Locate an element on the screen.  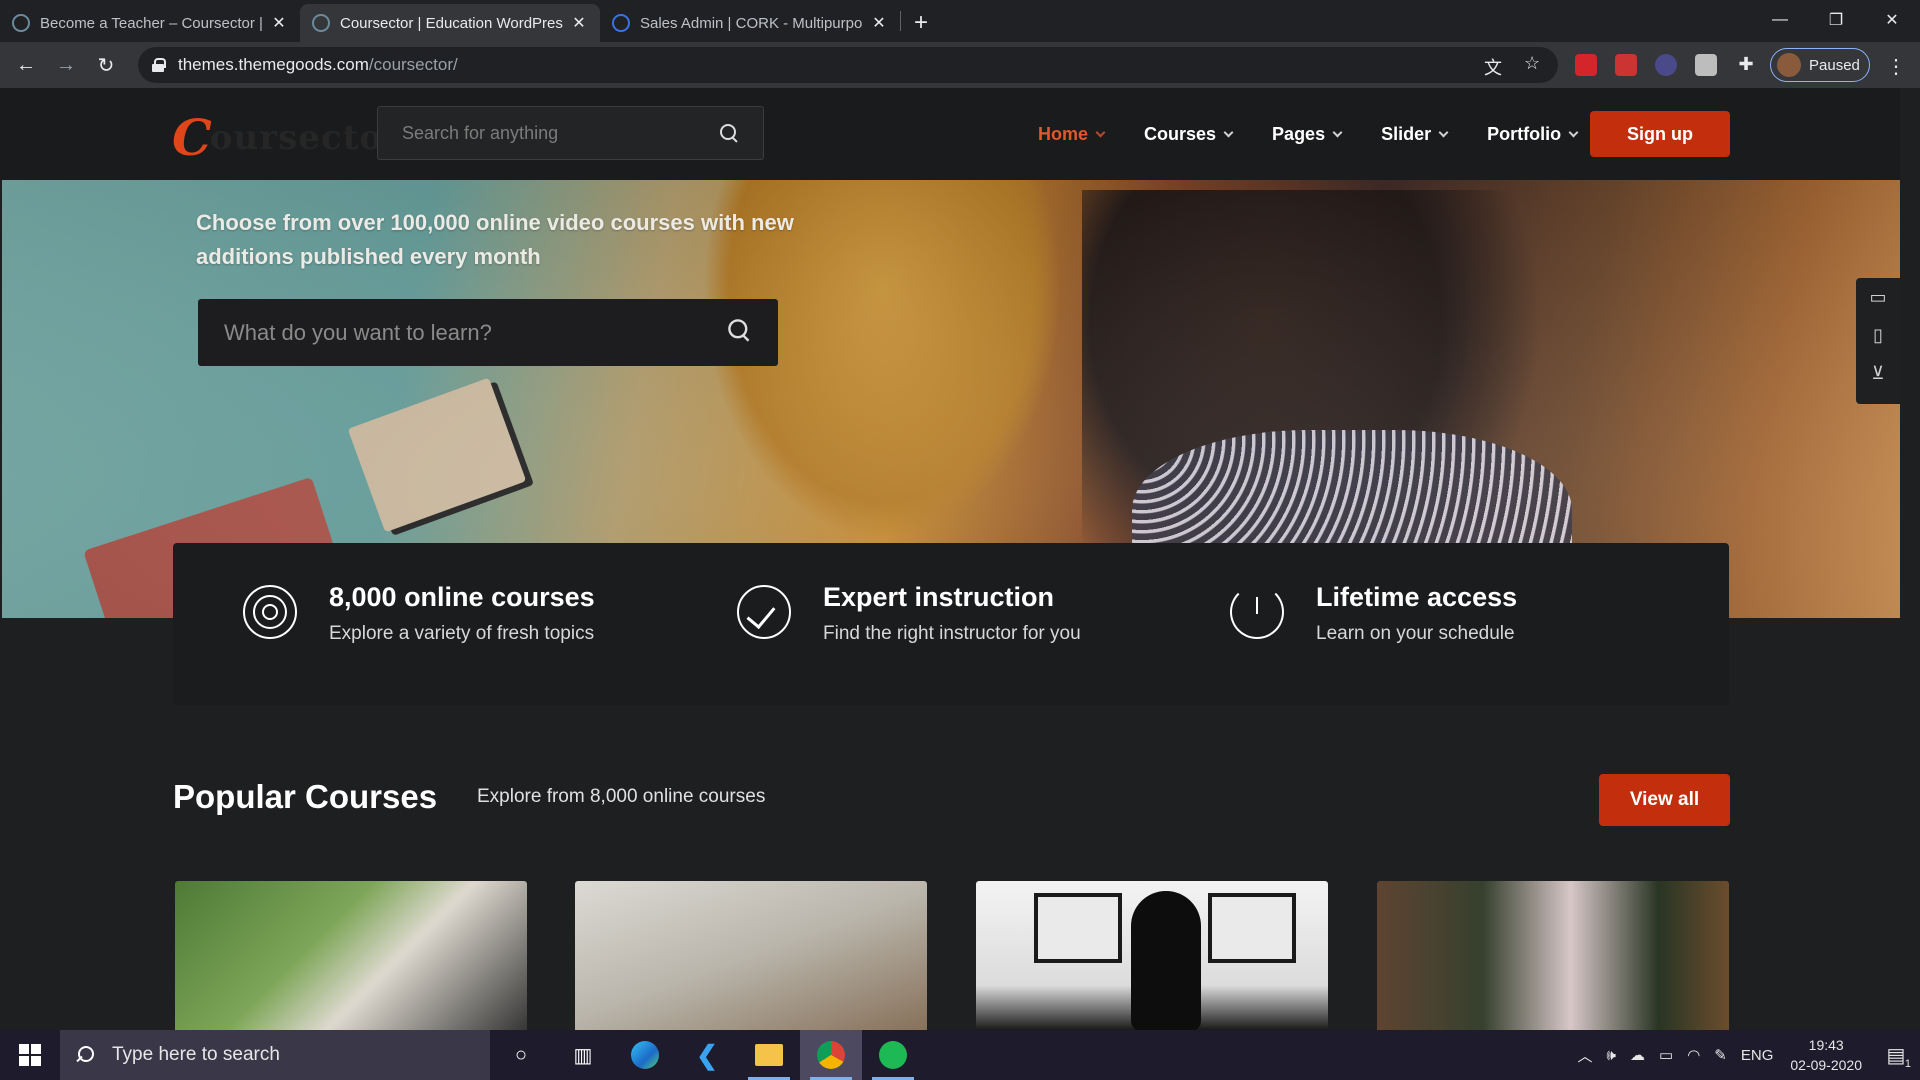
task-view-icon: ▥ is located at coordinates (583, 1055).